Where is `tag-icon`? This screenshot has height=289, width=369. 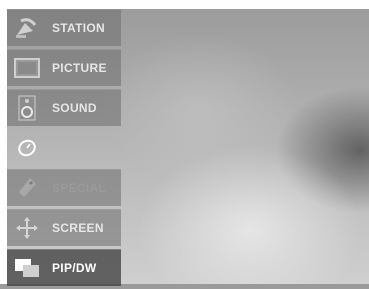 tag-icon is located at coordinates (27, 188).